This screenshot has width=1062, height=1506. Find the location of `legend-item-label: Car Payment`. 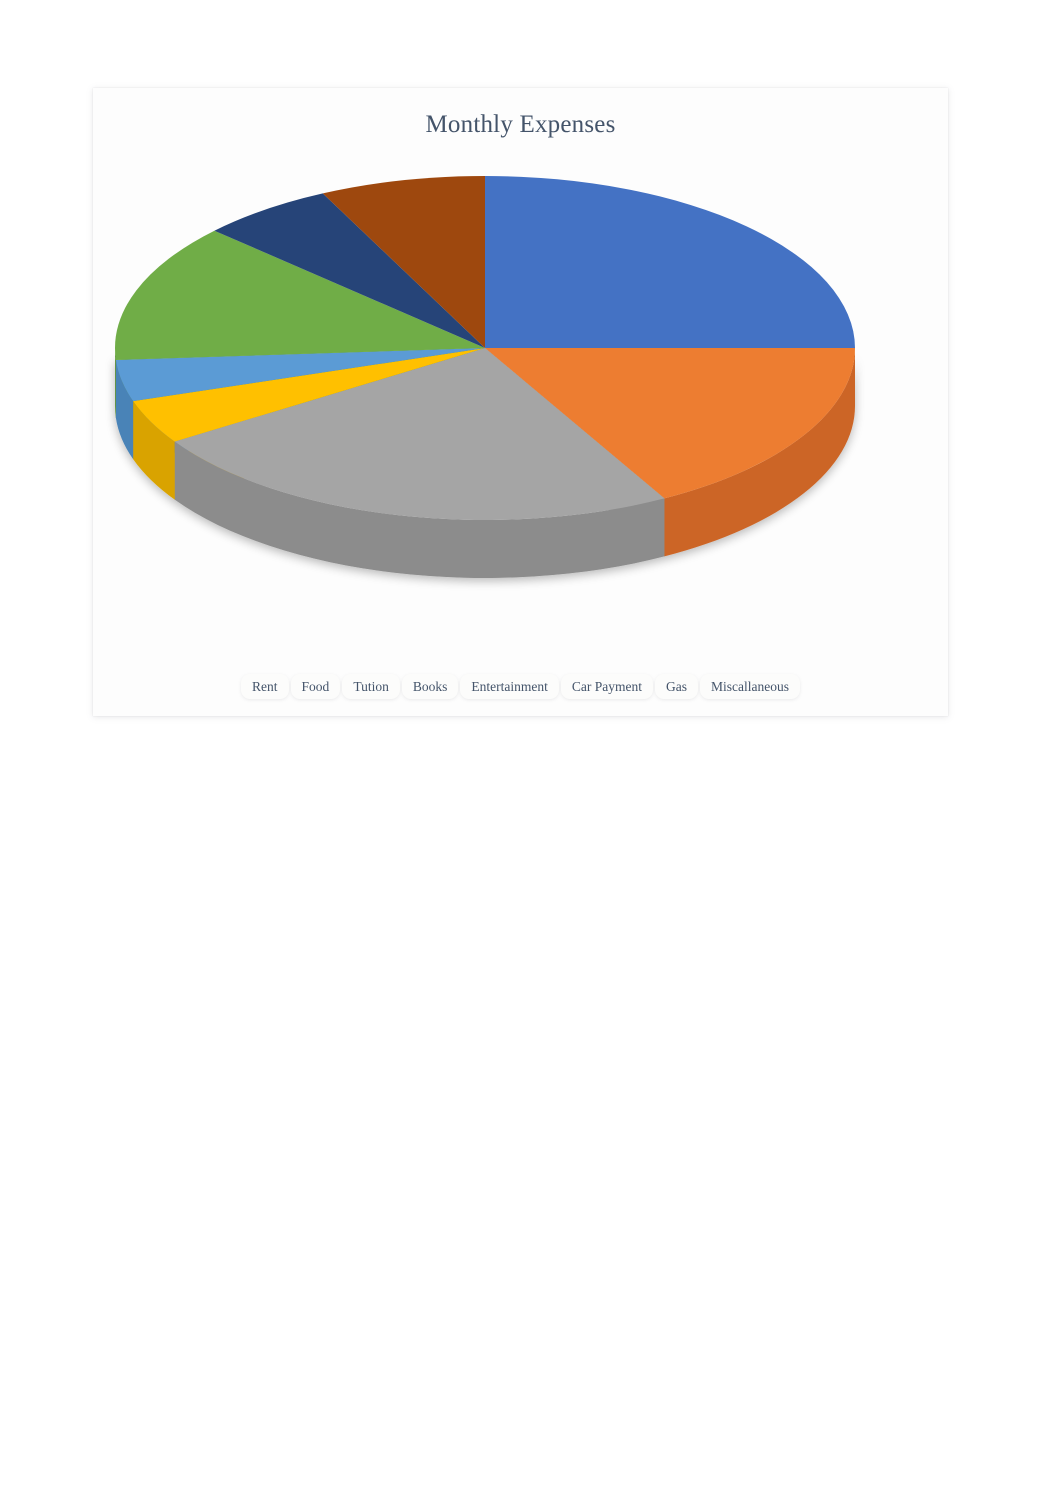

legend-item-label: Car Payment is located at coordinates (606, 686).